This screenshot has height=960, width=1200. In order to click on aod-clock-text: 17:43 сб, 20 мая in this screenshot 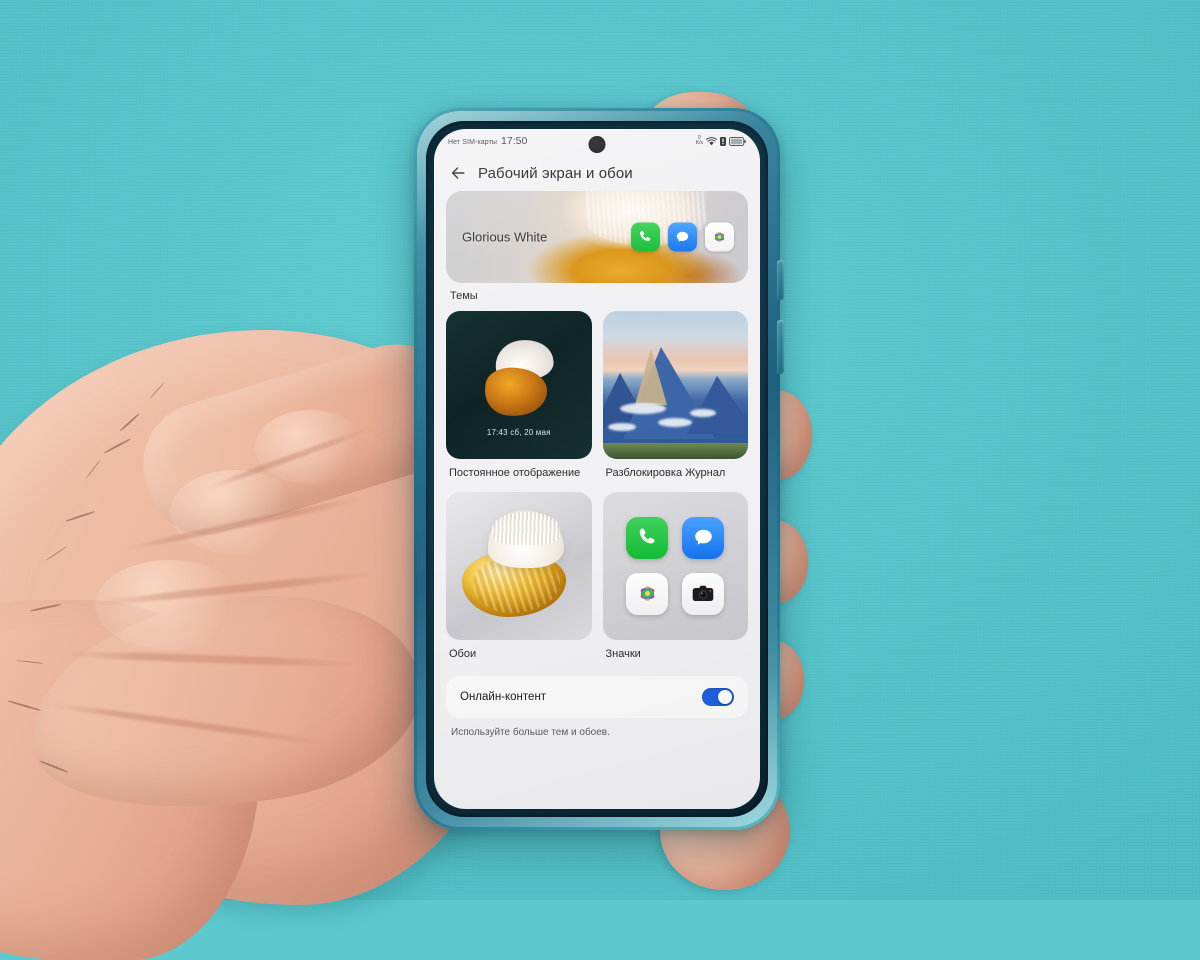, I will do `click(518, 432)`.